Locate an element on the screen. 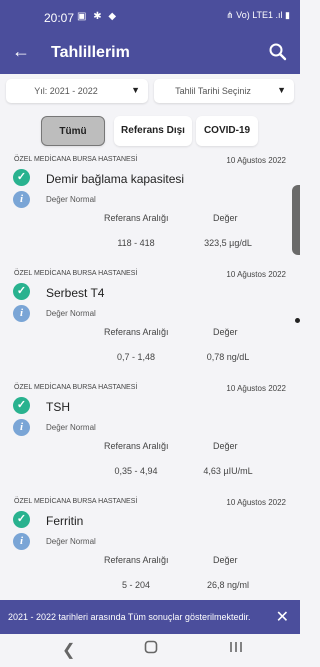 The height and width of the screenshot is (667, 320). edge-indicator is located at coordinates (297, 320).